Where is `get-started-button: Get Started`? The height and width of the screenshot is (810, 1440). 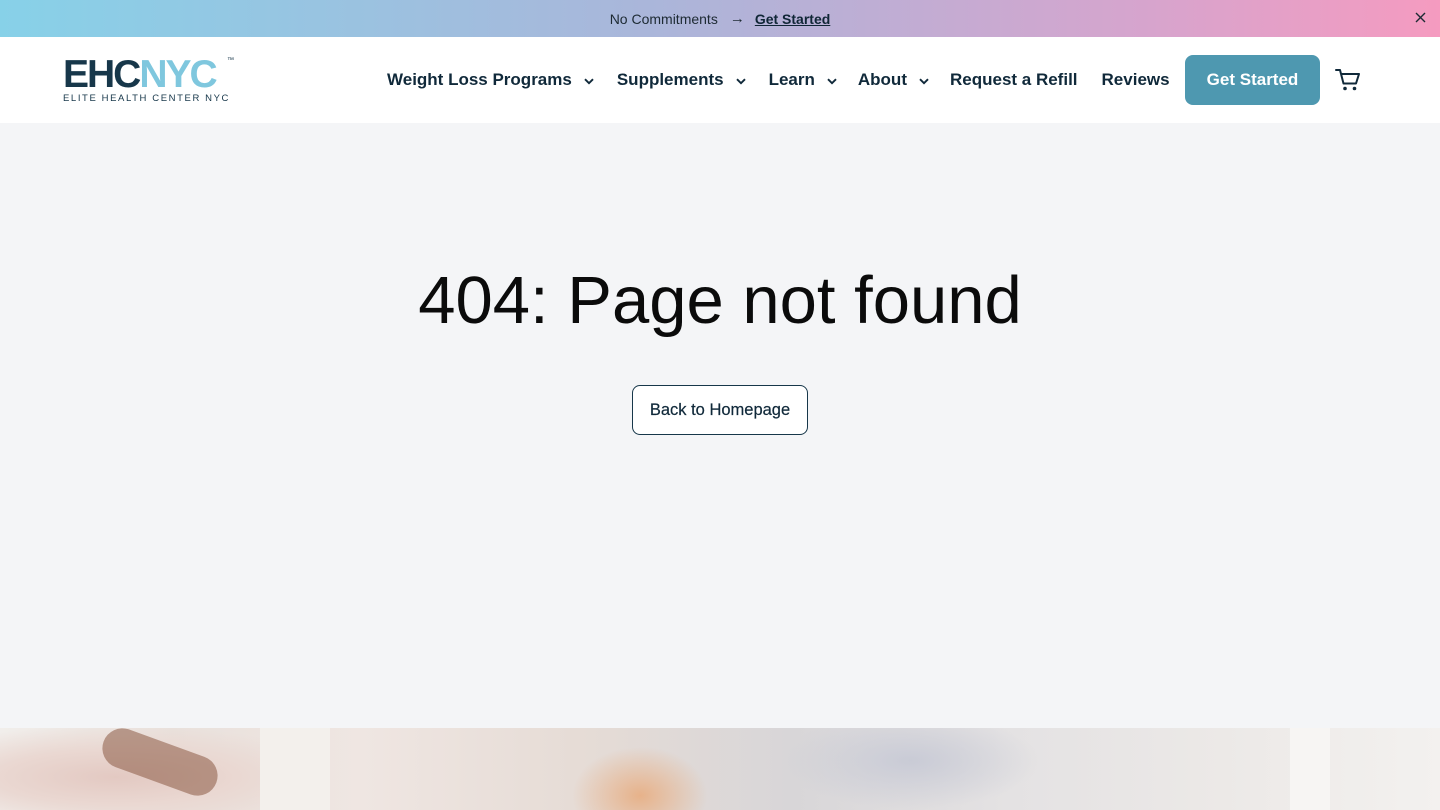 get-started-button: Get Started is located at coordinates (1252, 80).